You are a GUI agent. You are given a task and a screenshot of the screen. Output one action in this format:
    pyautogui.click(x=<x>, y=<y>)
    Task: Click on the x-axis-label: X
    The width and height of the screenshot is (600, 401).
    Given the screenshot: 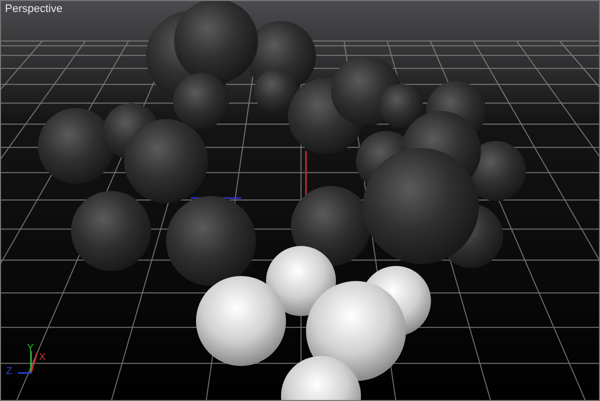 What is the action you would take?
    pyautogui.click(x=42, y=357)
    